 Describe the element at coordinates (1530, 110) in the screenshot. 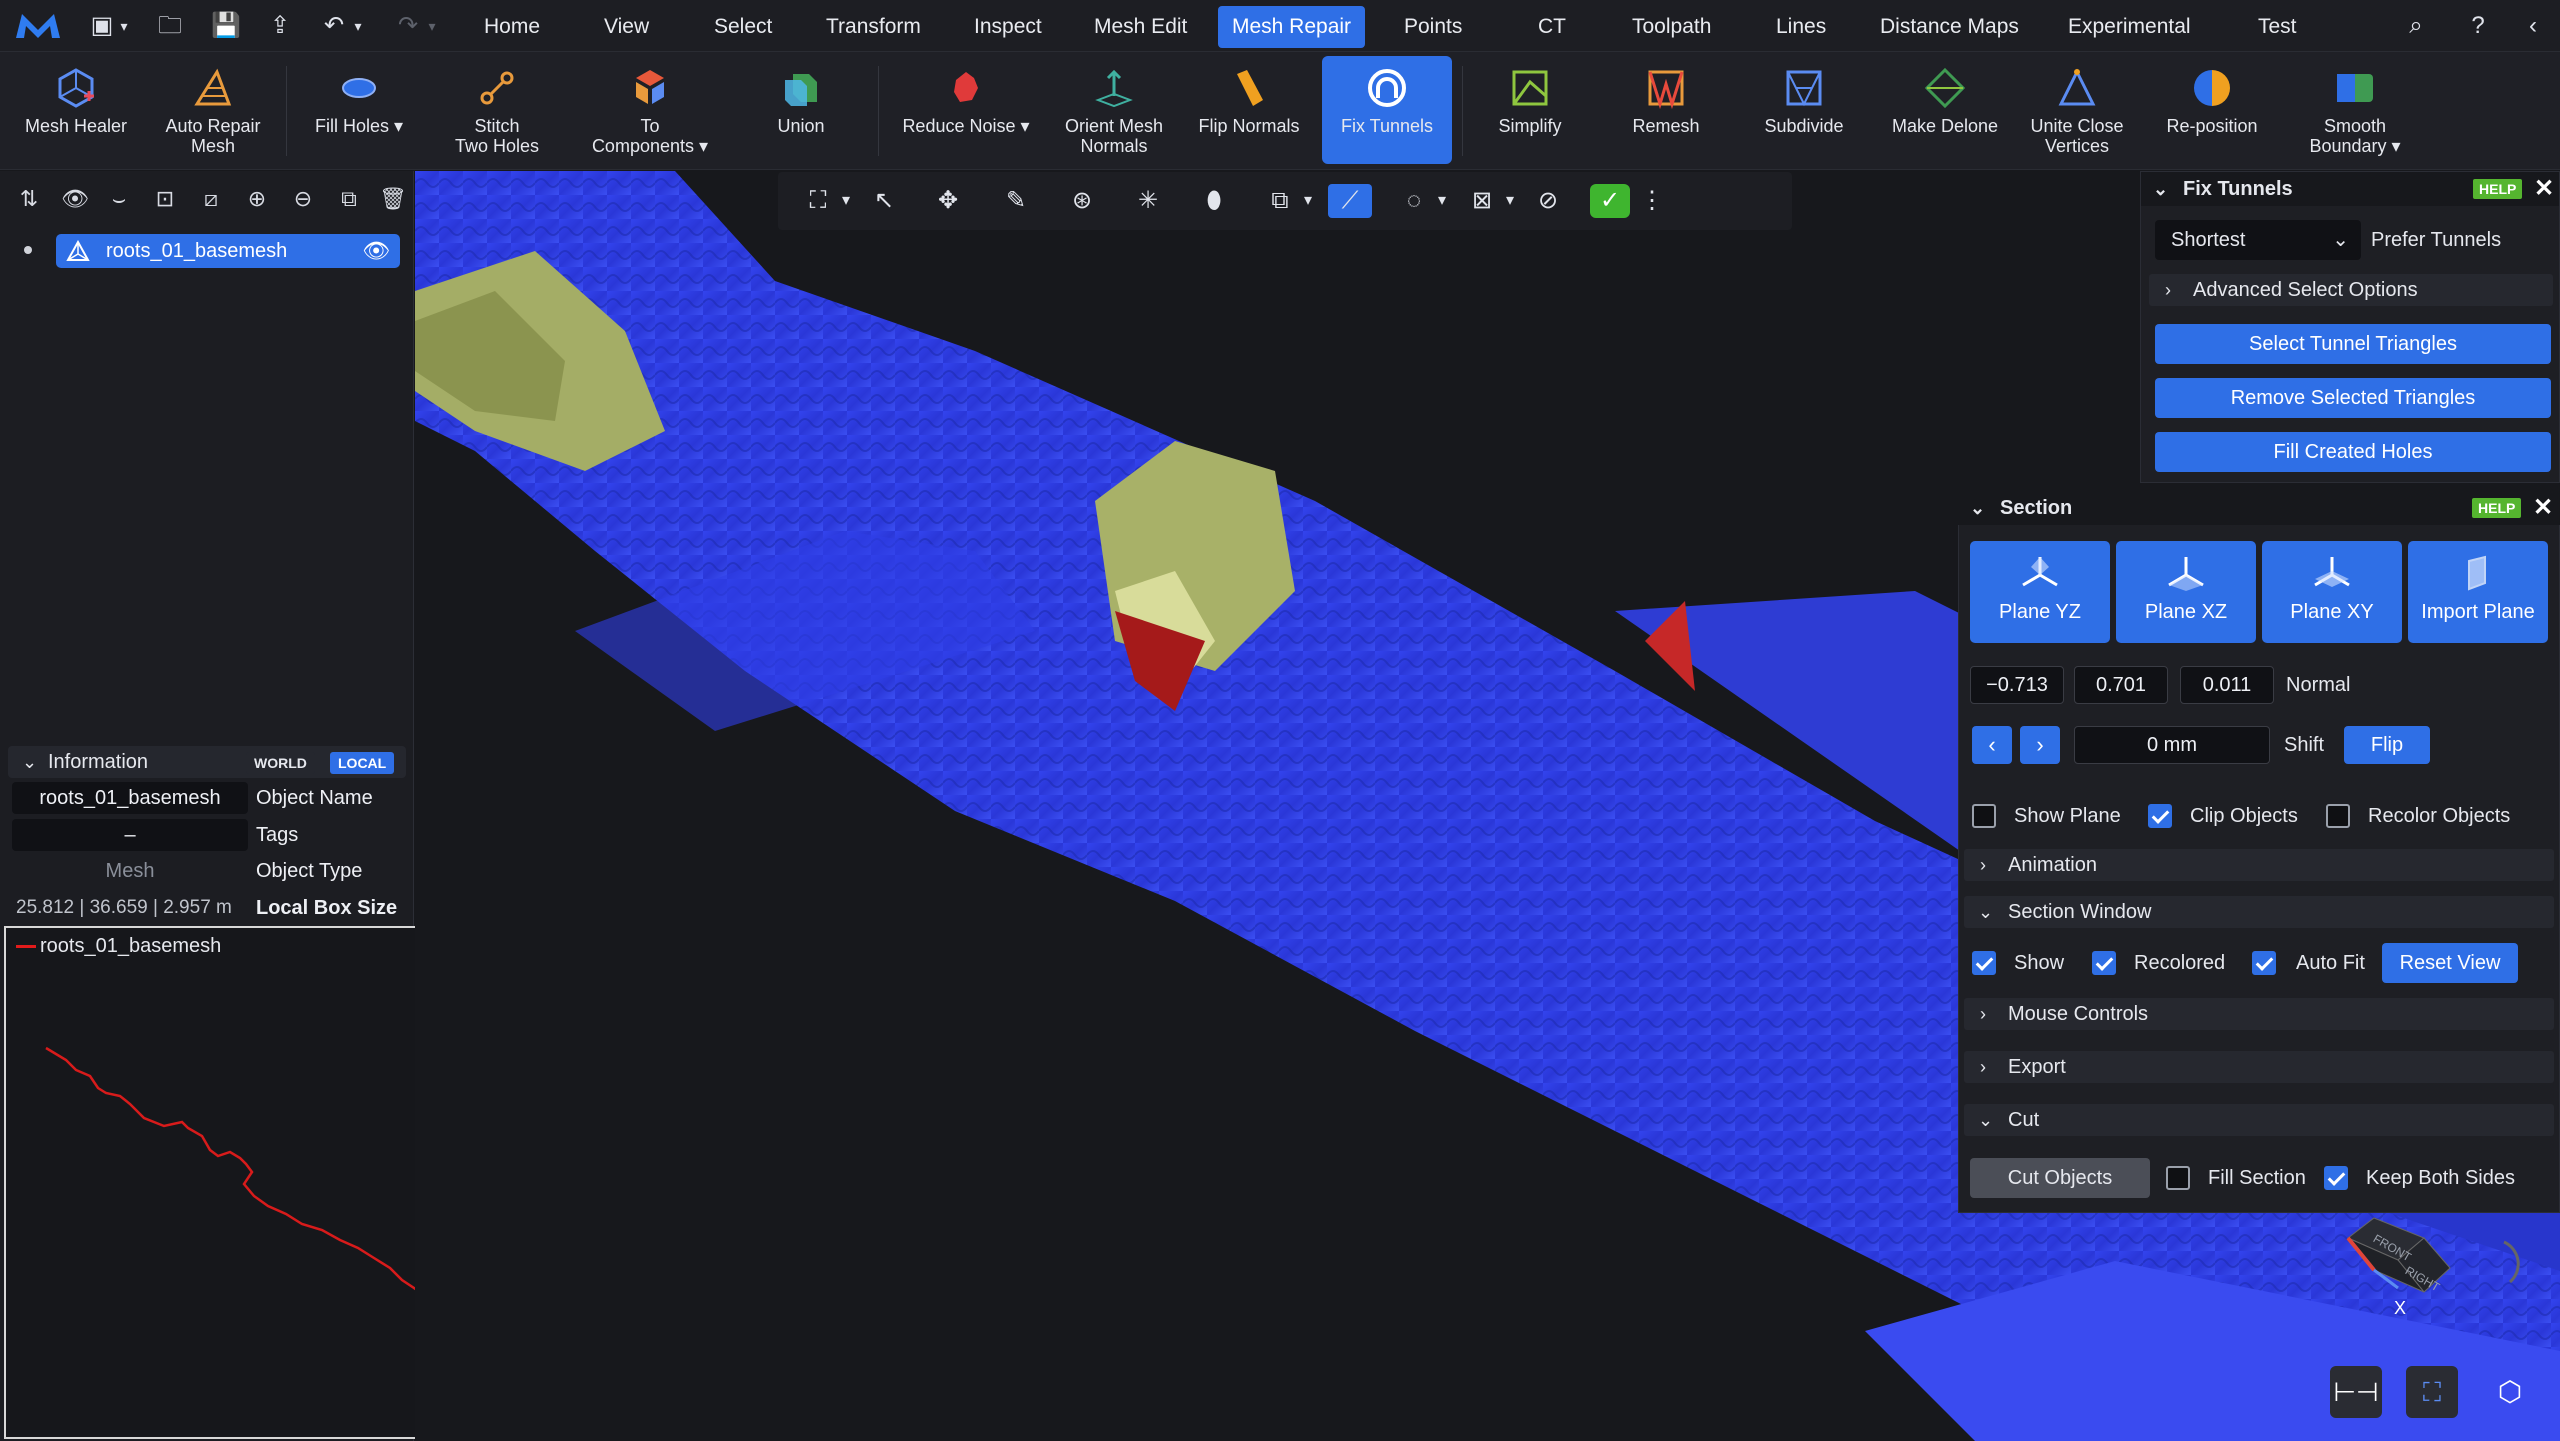

I see `simplify-button: Simplify` at that location.